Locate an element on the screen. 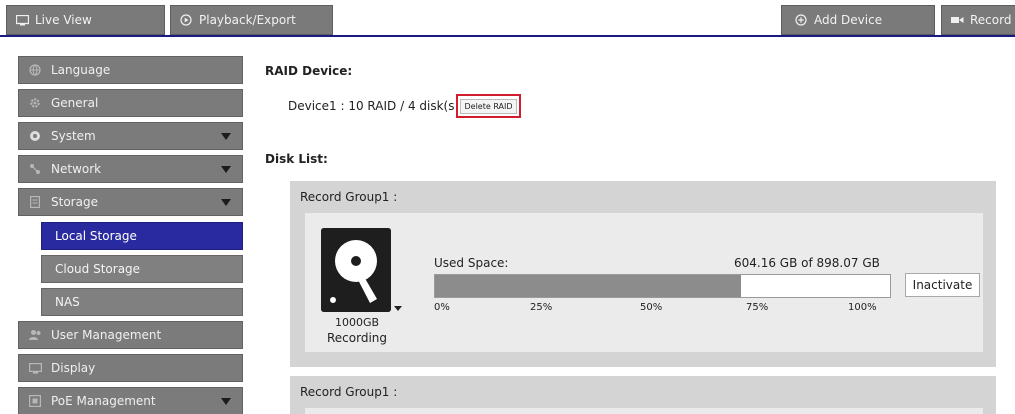 The width and height of the screenshot is (1015, 414). storage-icon is located at coordinates (35, 202).